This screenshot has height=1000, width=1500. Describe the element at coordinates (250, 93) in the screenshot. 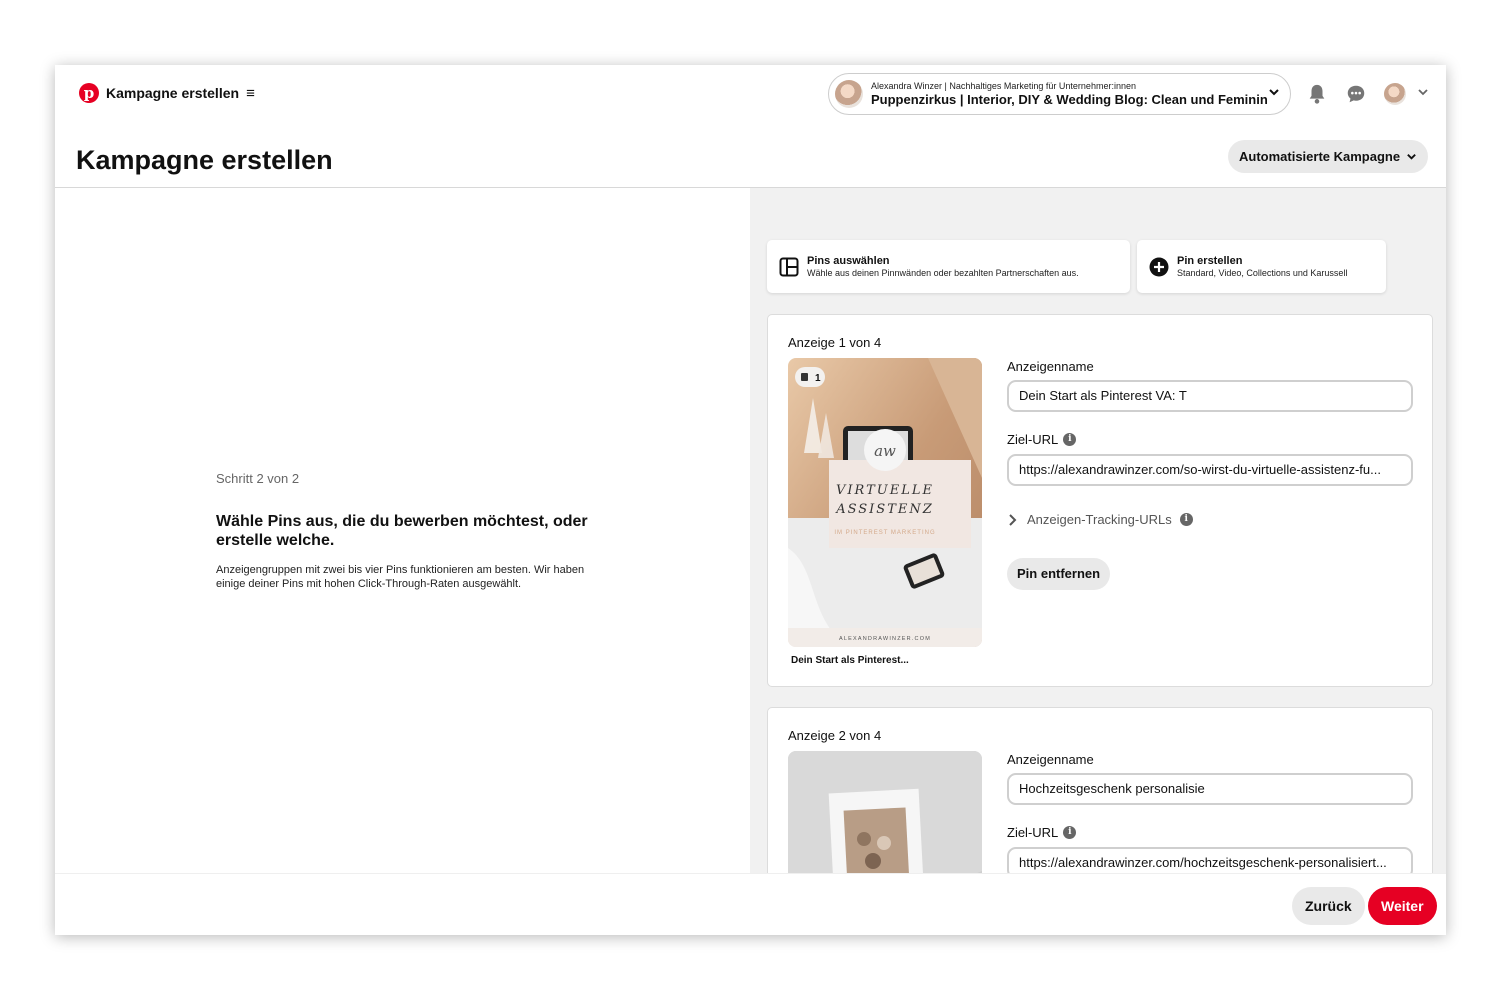

I see `hamburger-icon: ≡` at that location.